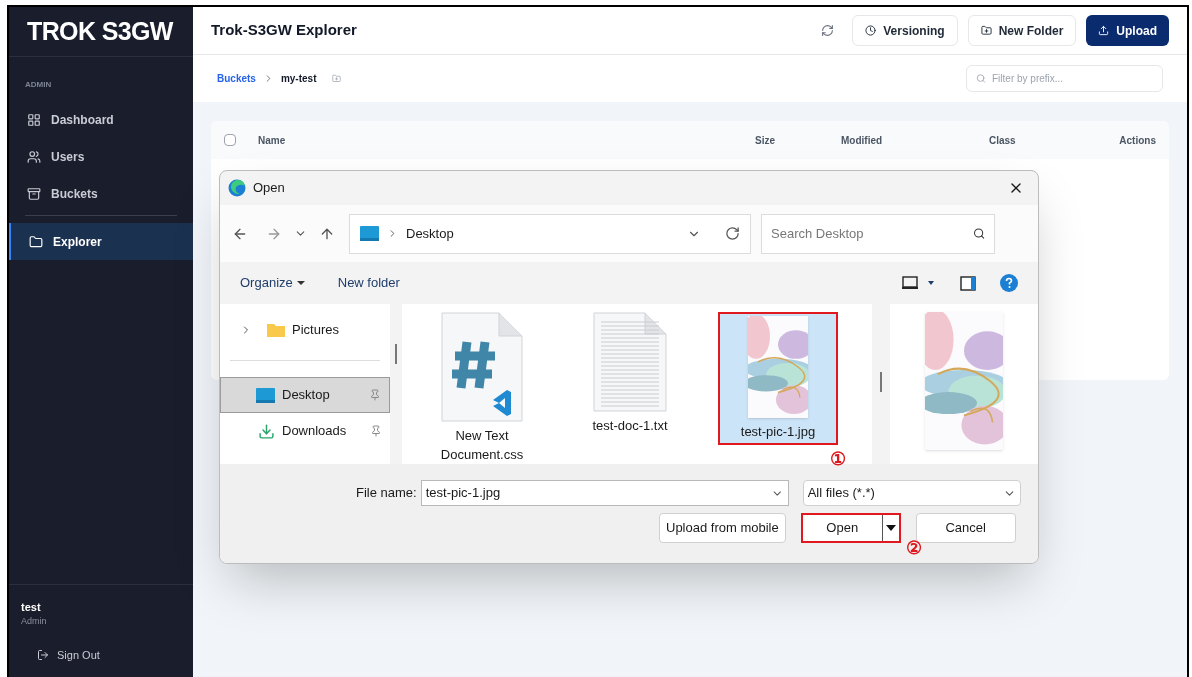 This screenshot has height=677, width=1192. I want to click on search-input: Search Desktop, so click(872, 233).